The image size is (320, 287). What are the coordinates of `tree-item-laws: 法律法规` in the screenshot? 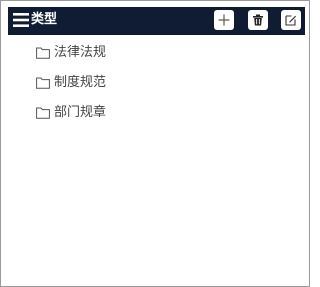 It's located at (71, 53).